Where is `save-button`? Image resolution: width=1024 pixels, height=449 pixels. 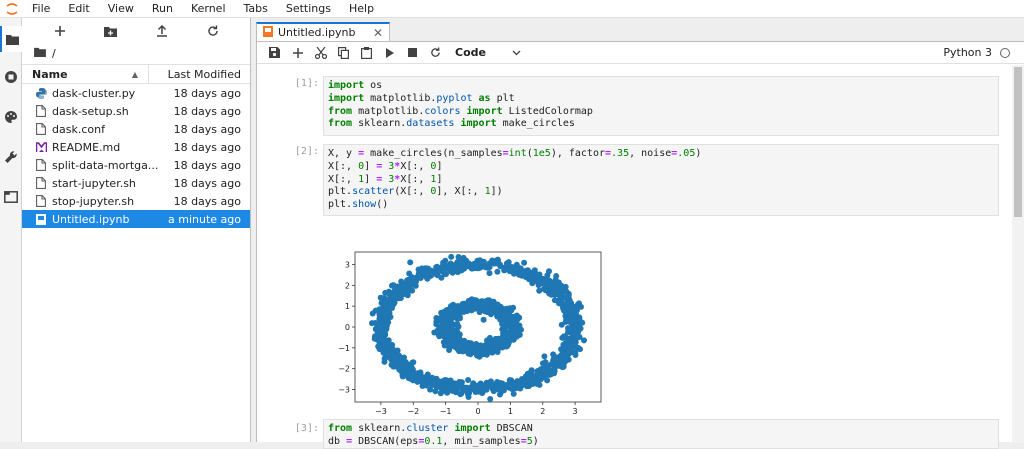
save-button is located at coordinates (274, 53).